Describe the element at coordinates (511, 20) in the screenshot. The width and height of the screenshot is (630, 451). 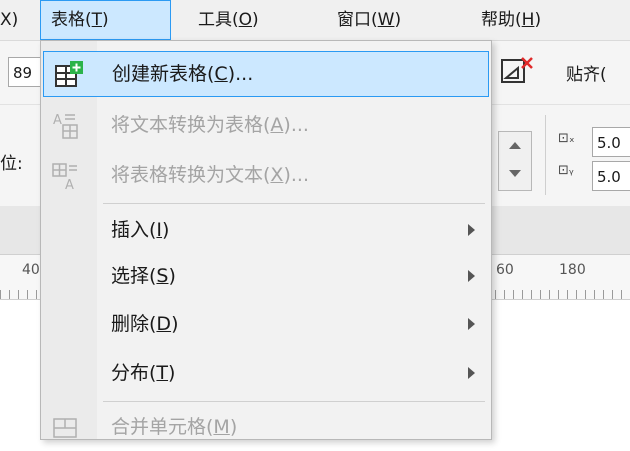
I see `menu-help: 帮助(H)` at that location.